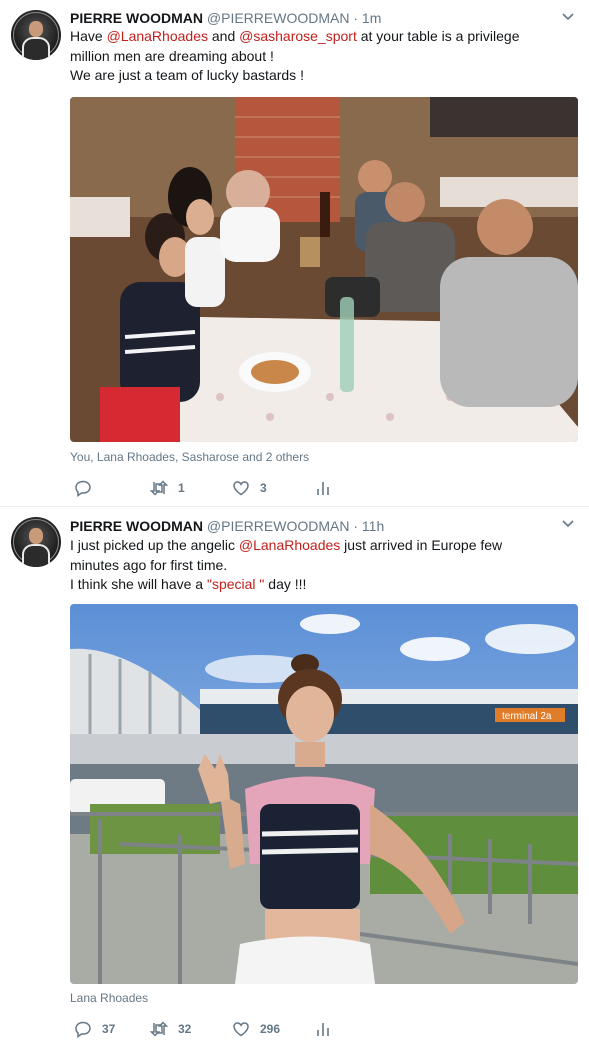  What do you see at coordinates (172, 55) in the screenshot?
I see `text-line: million men are dreaming about !` at bounding box center [172, 55].